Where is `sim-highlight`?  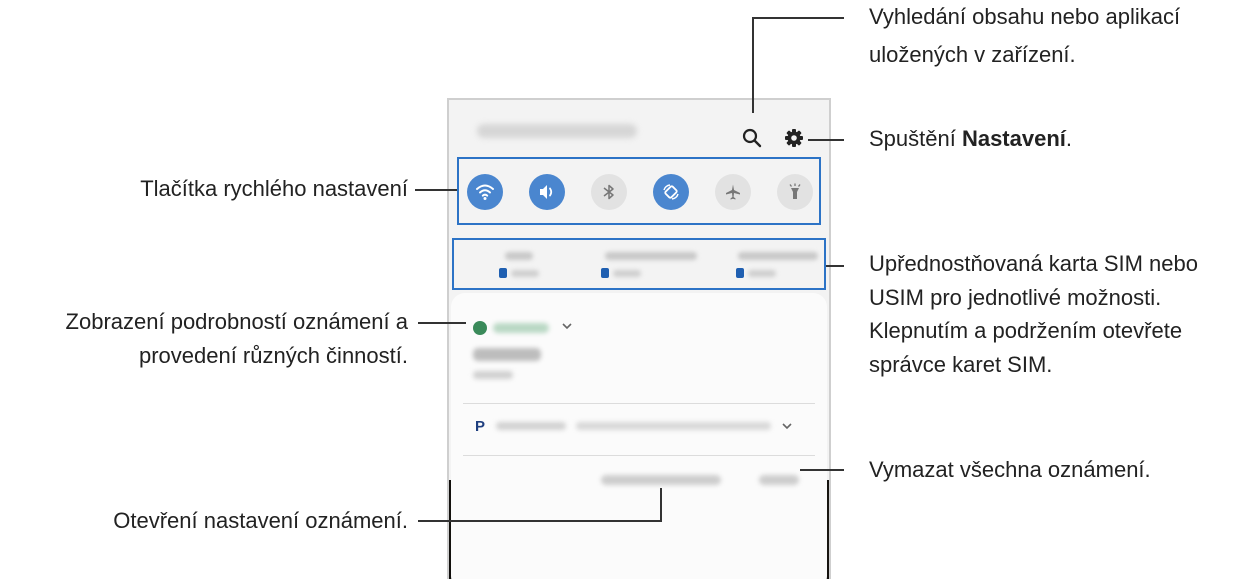
sim-highlight is located at coordinates (639, 264).